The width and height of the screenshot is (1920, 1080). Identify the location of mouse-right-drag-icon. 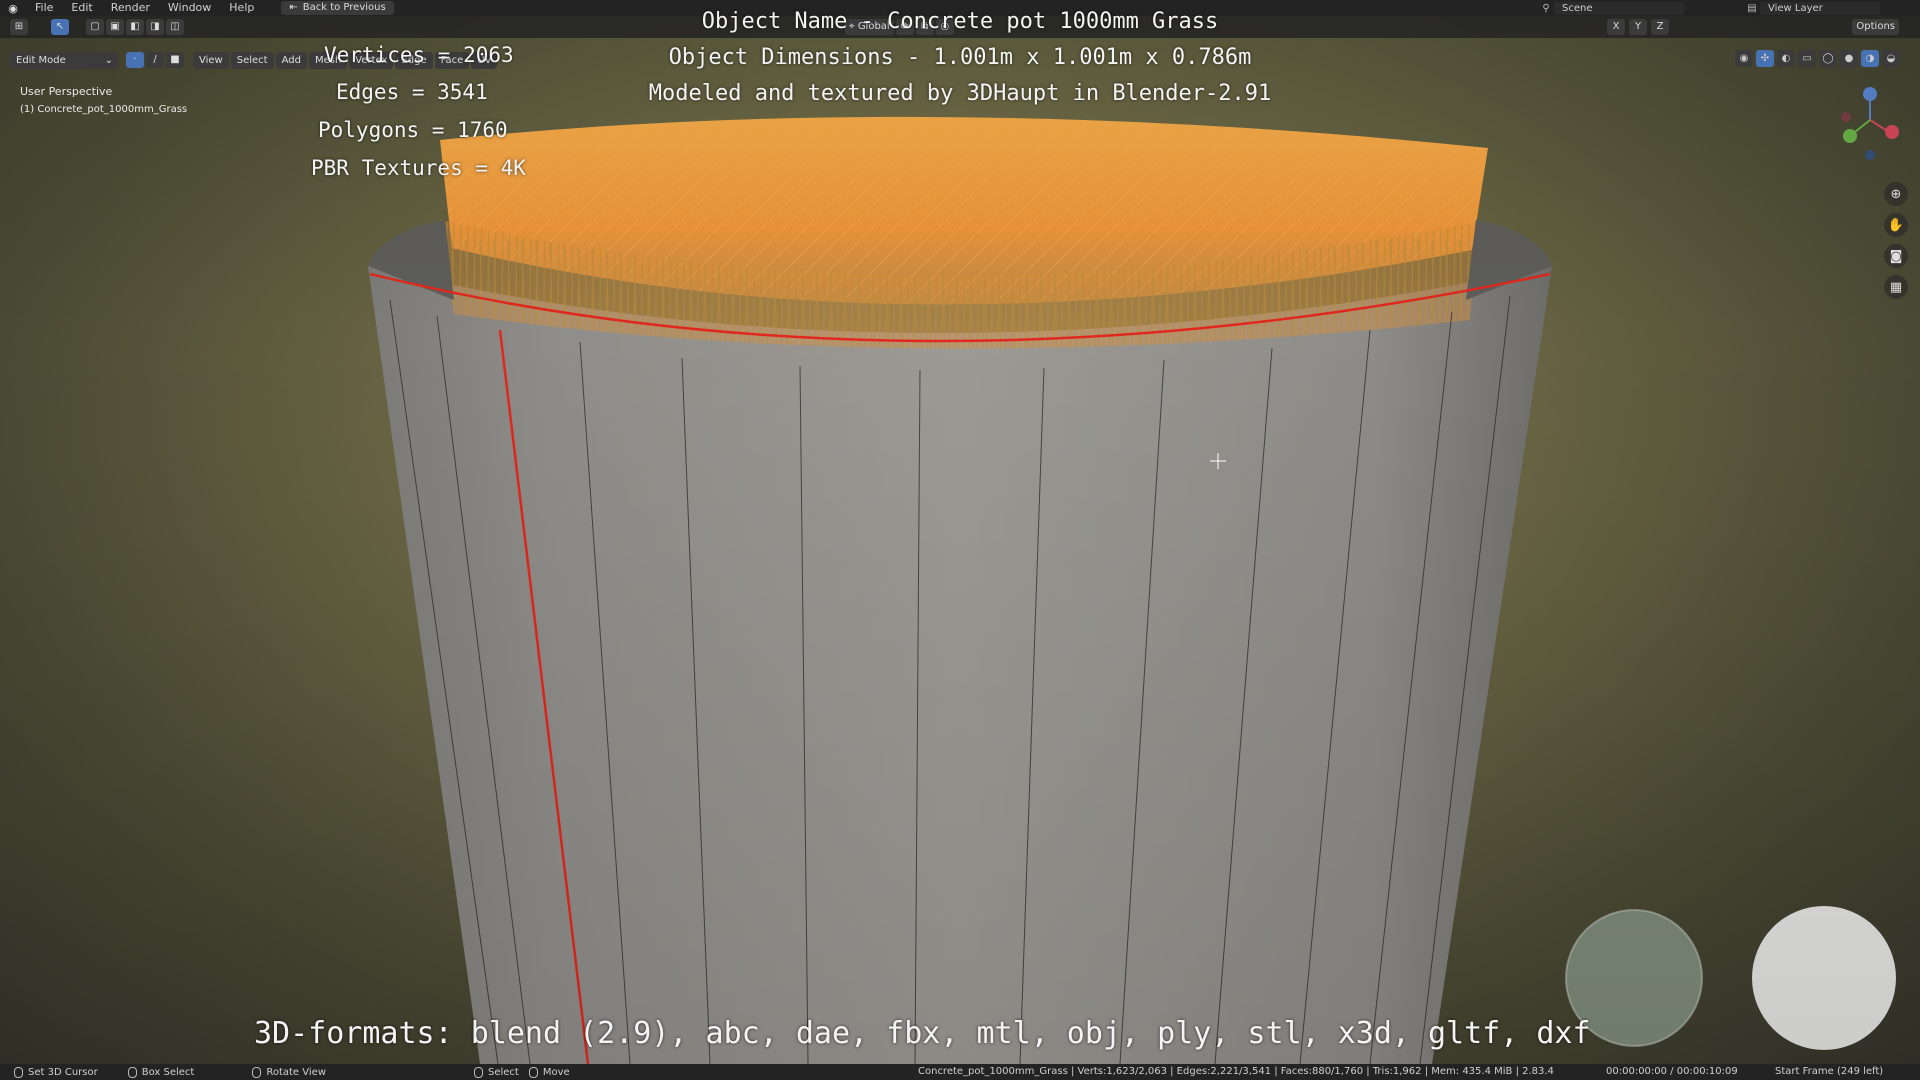
(533, 1072).